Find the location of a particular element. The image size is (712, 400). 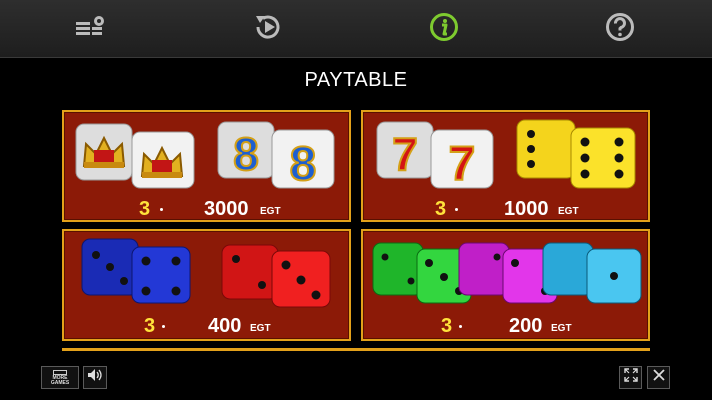

paytable-settings-button is located at coordinates (91, 29).